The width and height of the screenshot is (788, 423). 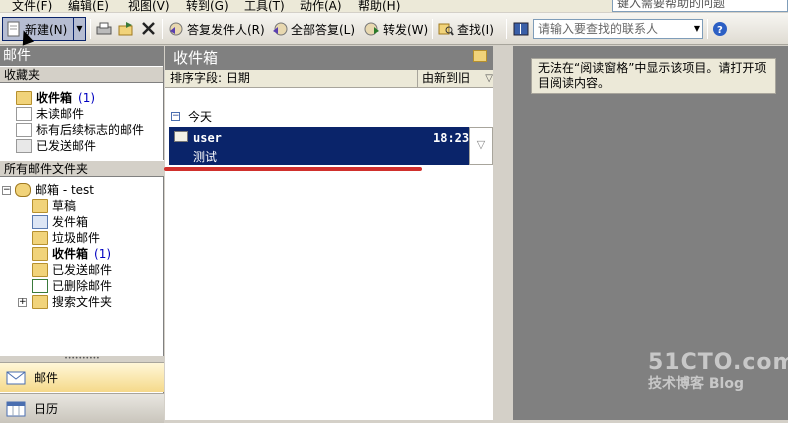 I want to click on sort-field-header: 排序字段: 日期, so click(x=210, y=78).